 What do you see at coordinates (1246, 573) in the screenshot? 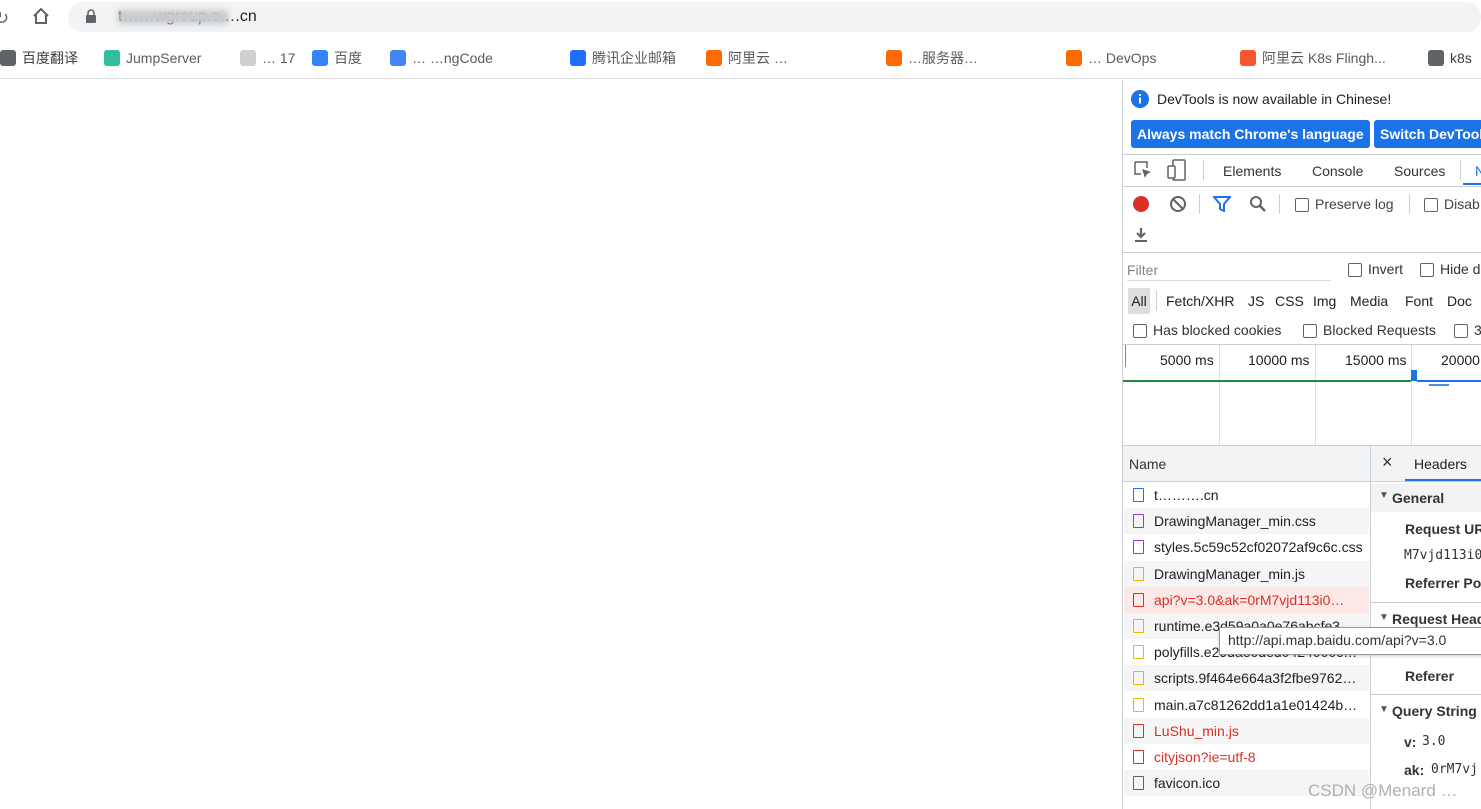
I see `request-row: DrawingManager_min.js` at bounding box center [1246, 573].